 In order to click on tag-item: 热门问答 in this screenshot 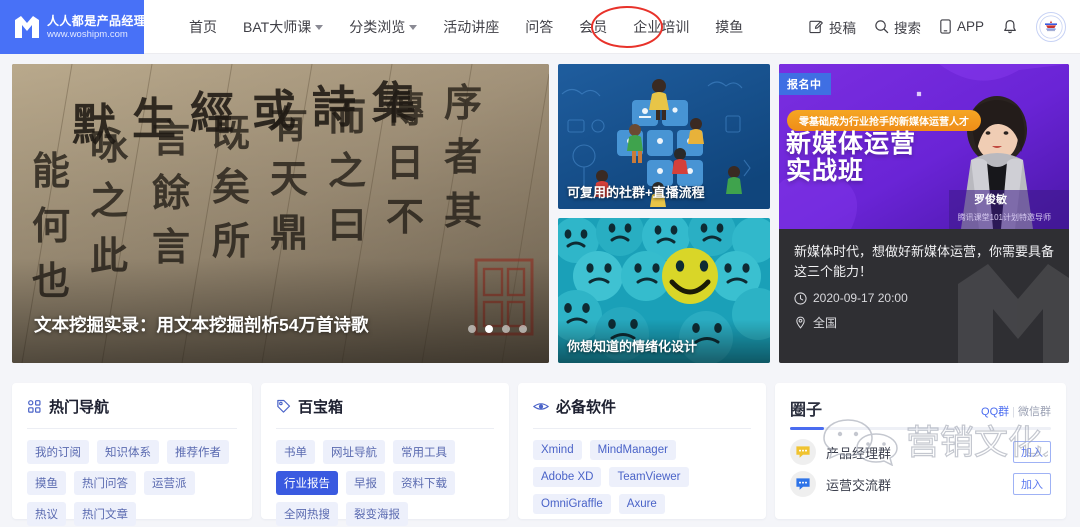, I will do `click(105, 483)`.